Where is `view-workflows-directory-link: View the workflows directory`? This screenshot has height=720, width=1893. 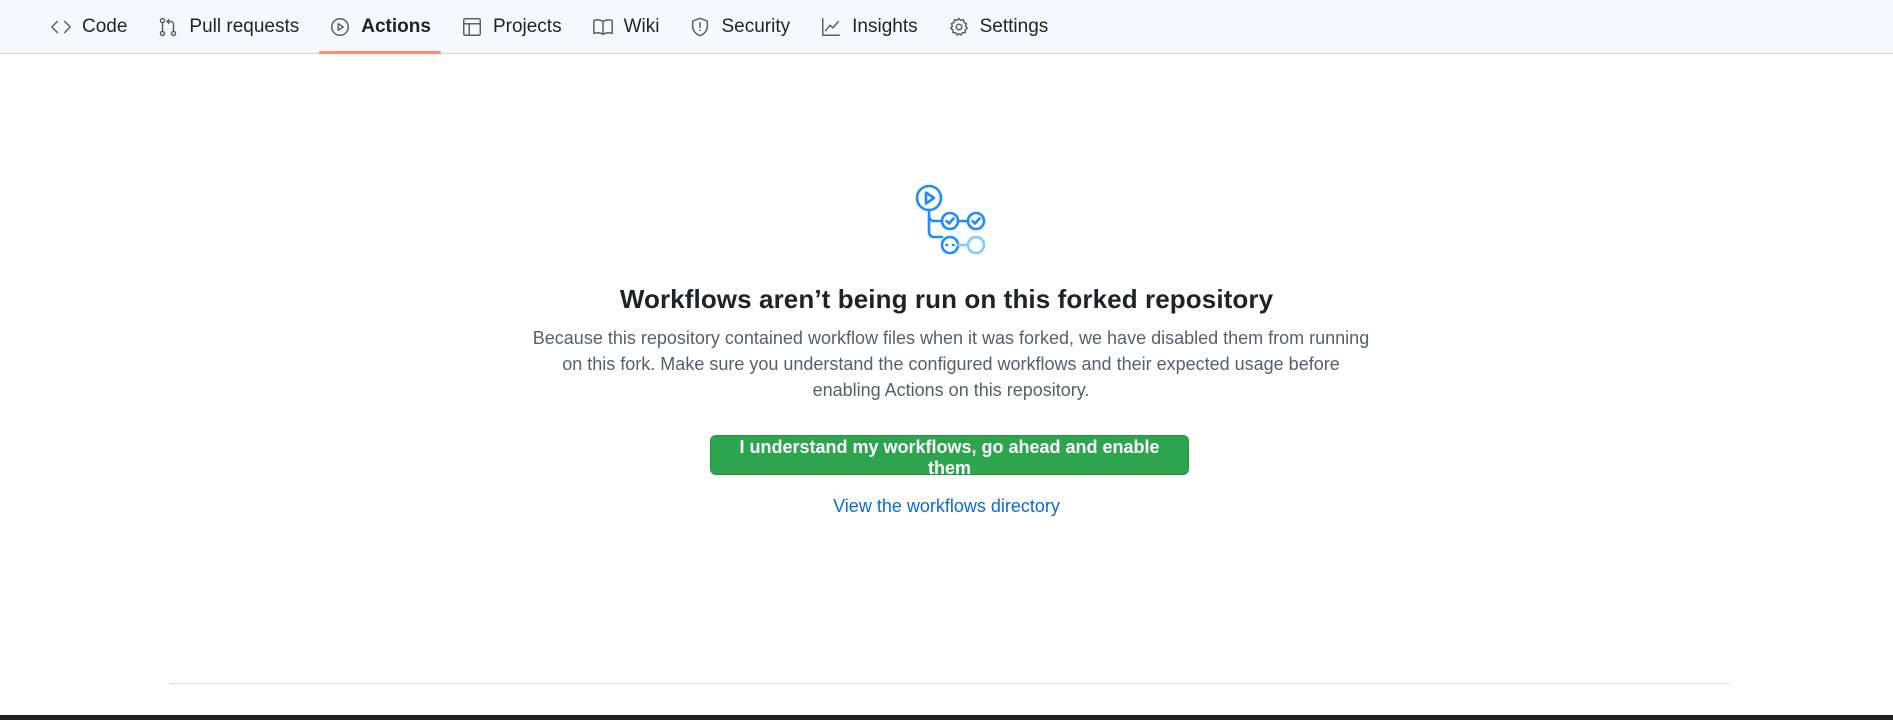
view-workflows-directory-link: View the workflows directory is located at coordinates (946, 506).